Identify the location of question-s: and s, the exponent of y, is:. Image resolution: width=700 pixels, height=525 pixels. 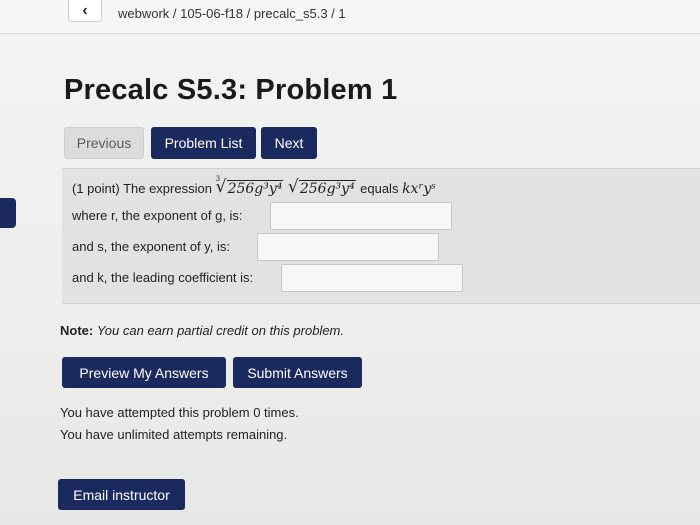
(151, 246).